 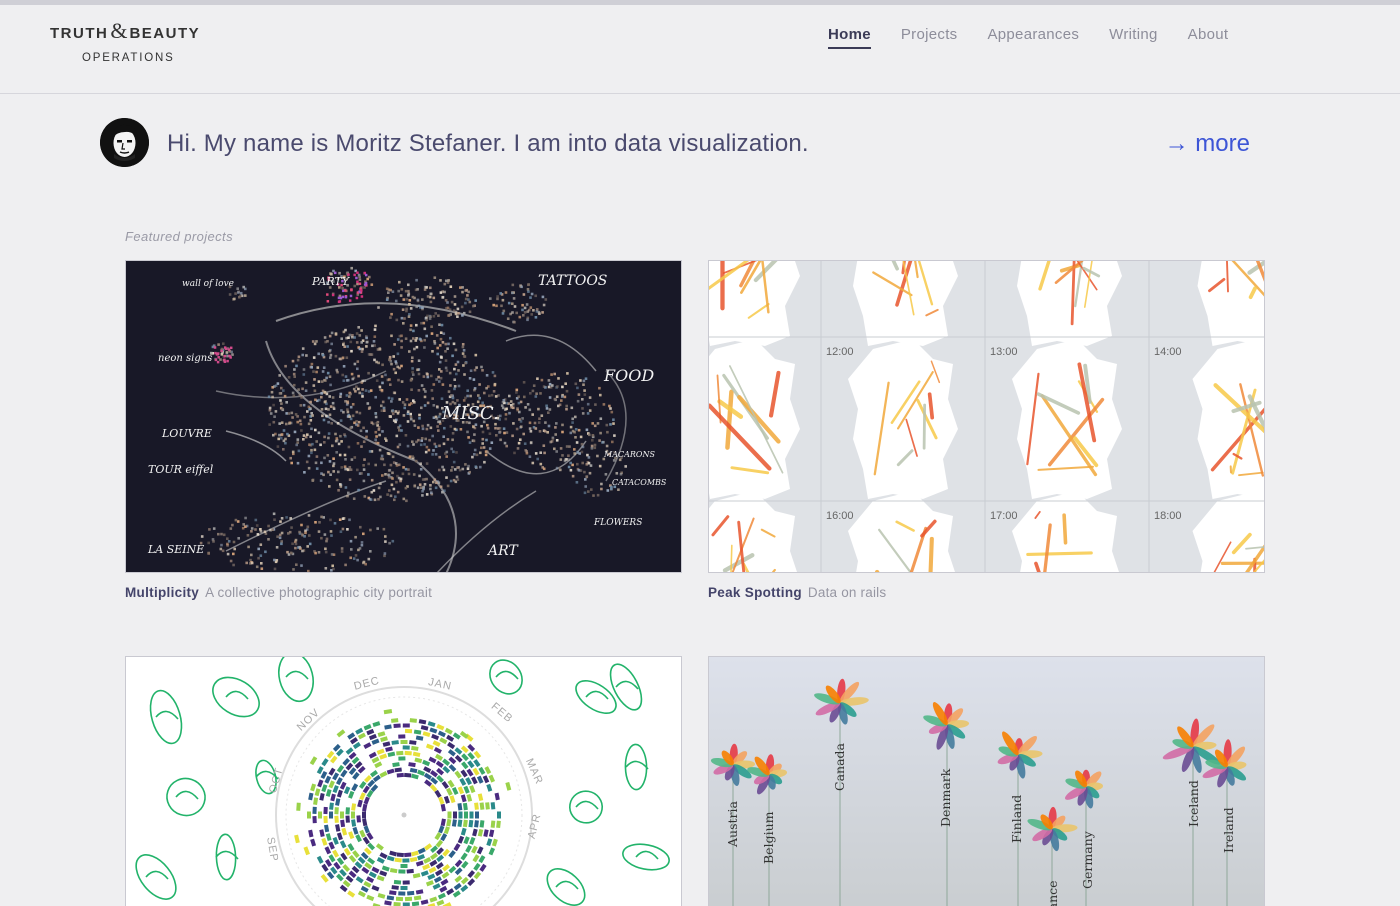 I want to click on label-la-seine: LA SEINE, so click(x=175, y=549).